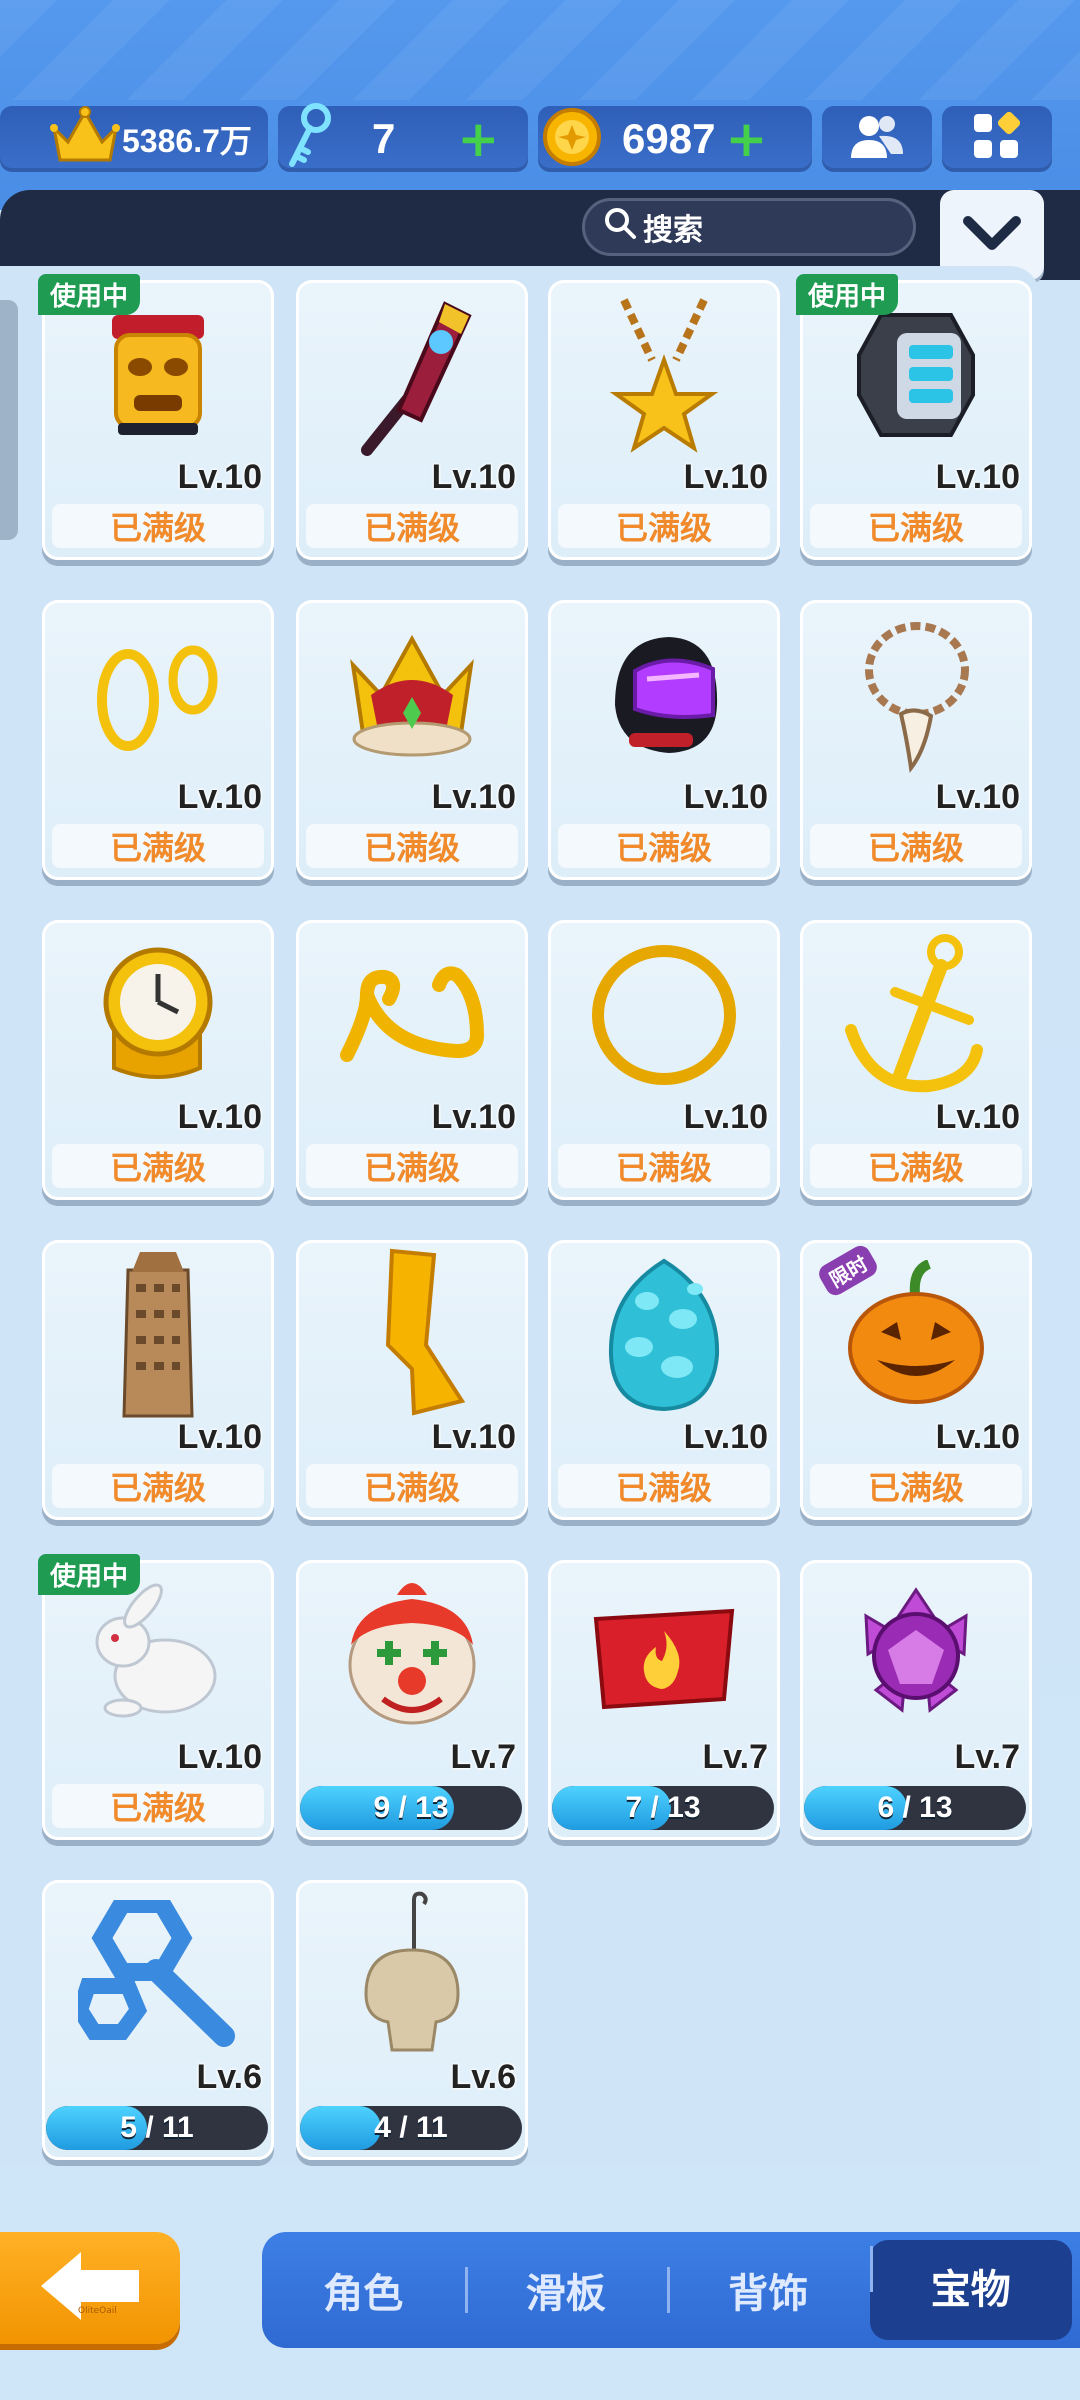  What do you see at coordinates (384, 138) in the screenshot?
I see `key-value: 7` at bounding box center [384, 138].